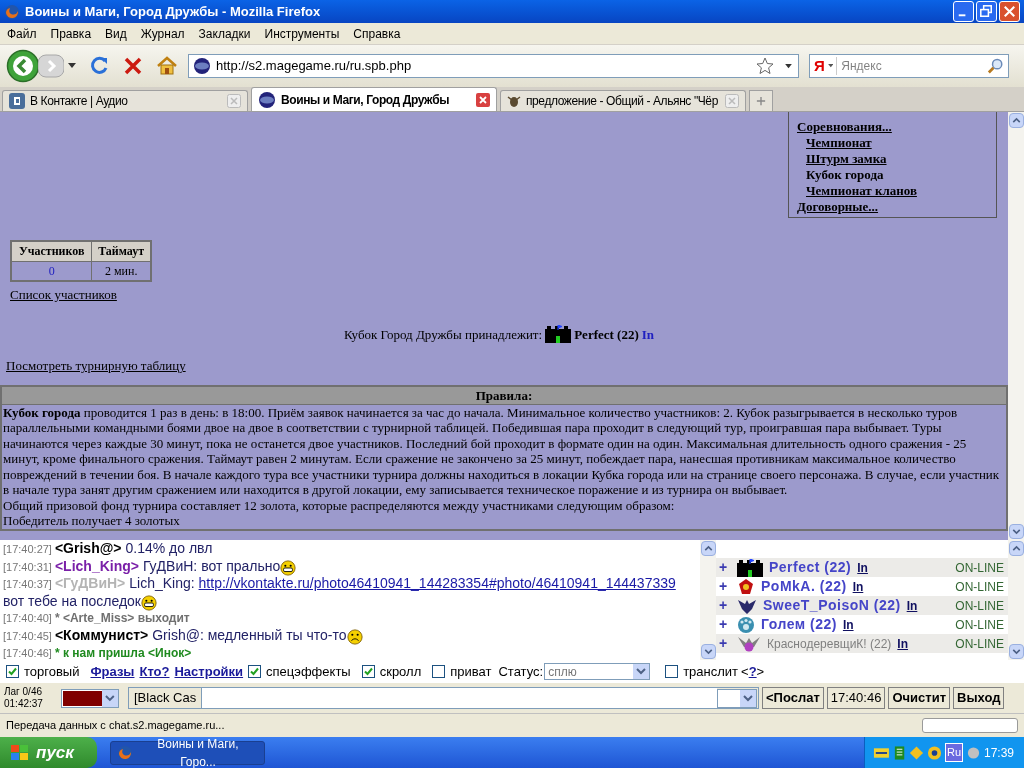 The width and height of the screenshot is (1024, 768). Describe the element at coordinates (799, 624) in the screenshot. I see `user-name: Голем (22)` at that location.